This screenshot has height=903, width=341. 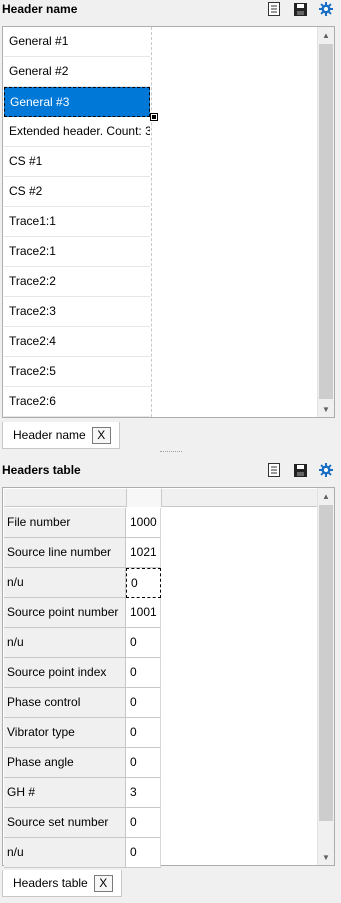 What do you see at coordinates (41, 470) in the screenshot?
I see `panel-title: Headers table` at bounding box center [41, 470].